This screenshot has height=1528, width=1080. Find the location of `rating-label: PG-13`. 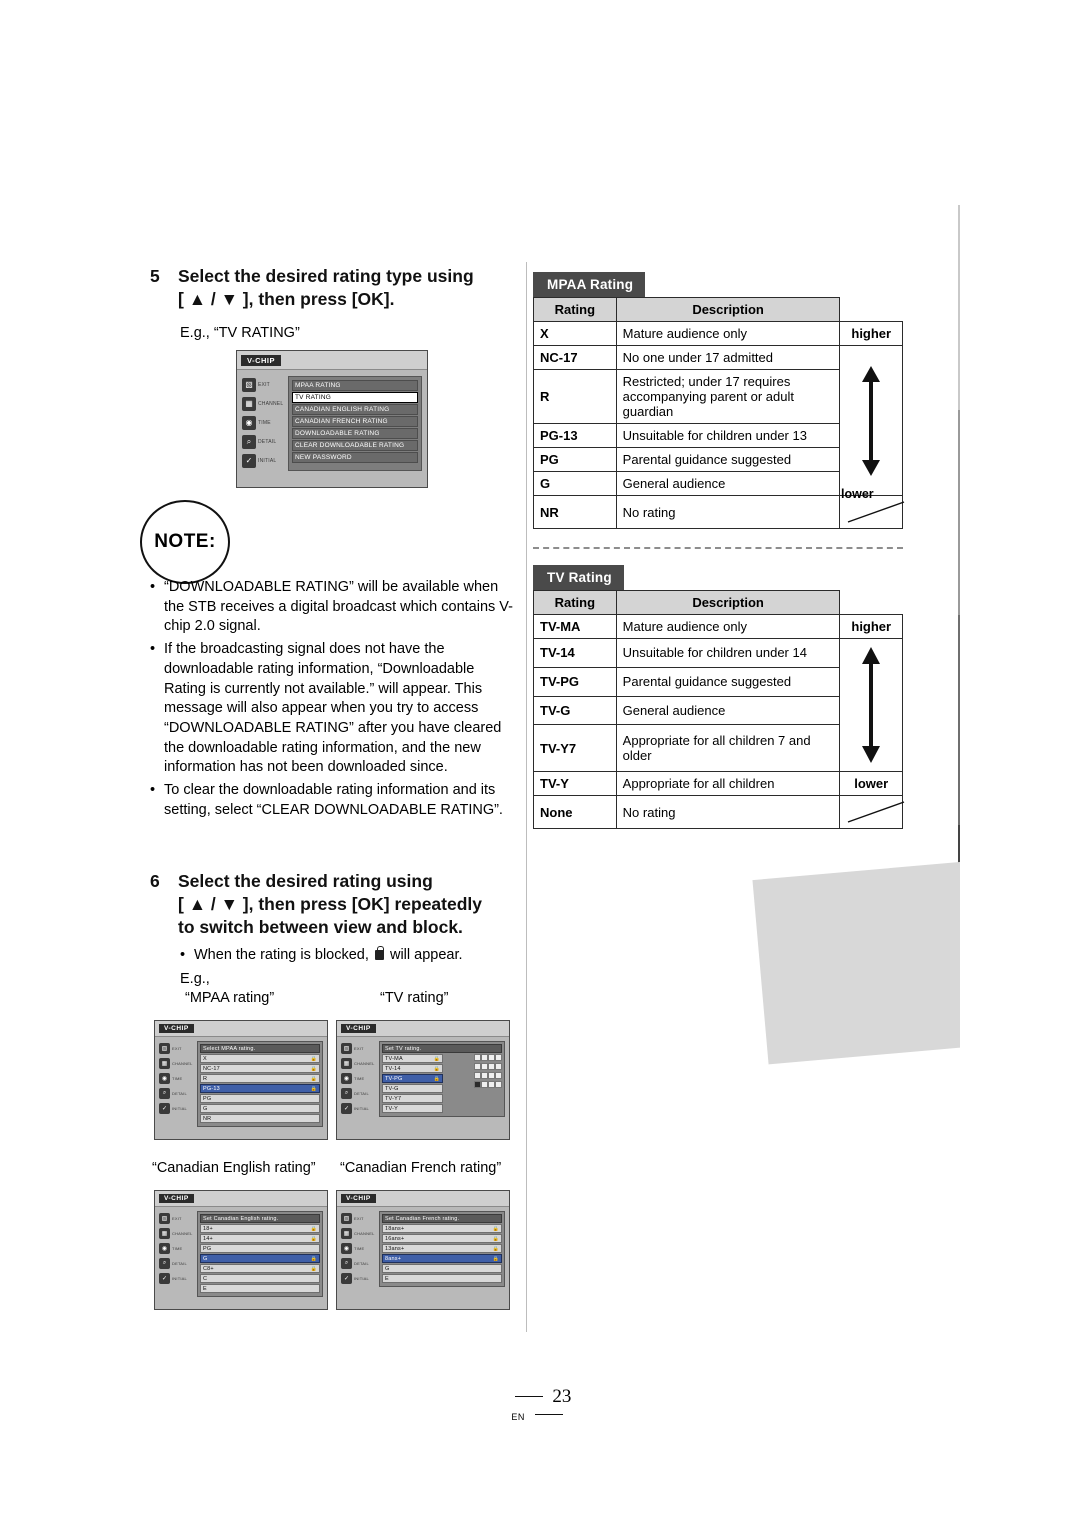

rating-label: PG-13 is located at coordinates (211, 1088).